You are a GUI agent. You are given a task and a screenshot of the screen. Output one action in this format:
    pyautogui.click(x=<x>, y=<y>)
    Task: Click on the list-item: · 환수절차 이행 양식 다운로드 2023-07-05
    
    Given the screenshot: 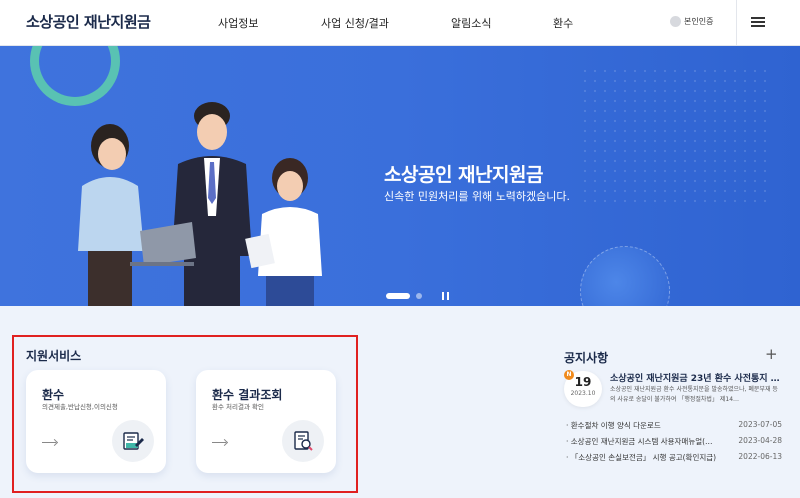 What is the action you would take?
    pyautogui.click(x=674, y=428)
    